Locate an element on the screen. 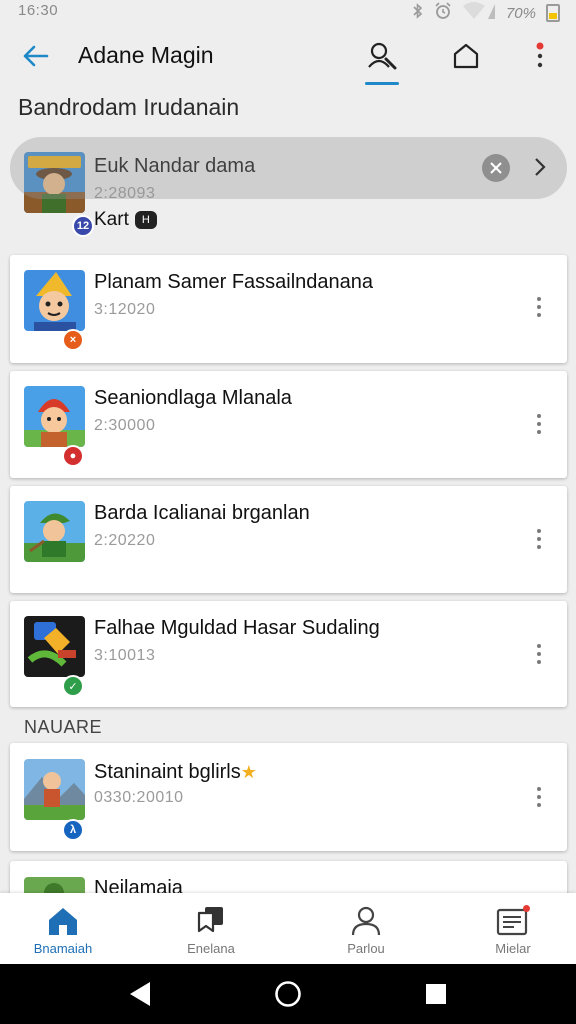 This screenshot has width=576, height=1024. status-icons: 70% is located at coordinates (486, 13).